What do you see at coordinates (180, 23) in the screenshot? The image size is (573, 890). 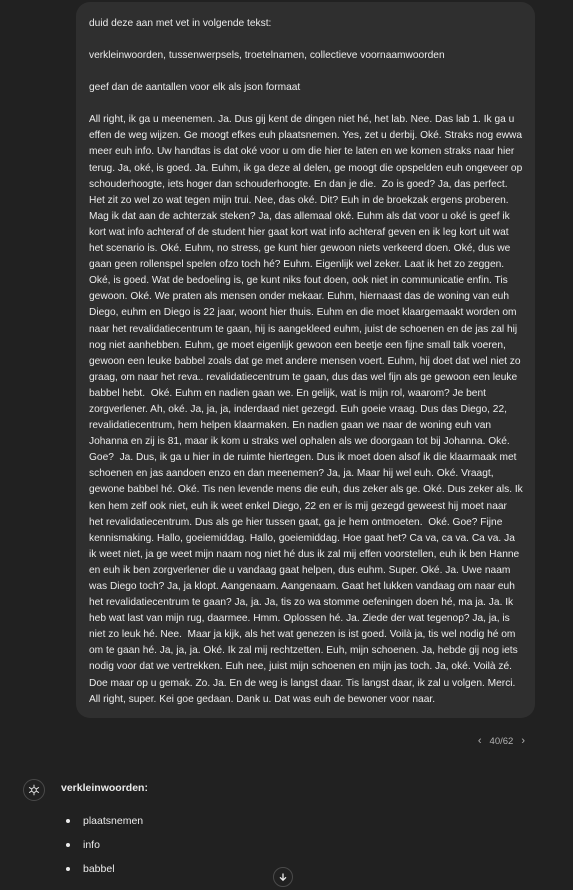 I see `user-message-instruction: duid deze aan met vet in volgende tekst:` at bounding box center [180, 23].